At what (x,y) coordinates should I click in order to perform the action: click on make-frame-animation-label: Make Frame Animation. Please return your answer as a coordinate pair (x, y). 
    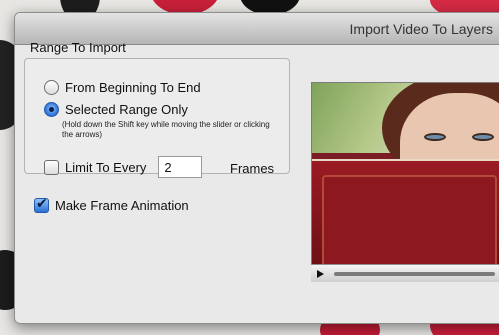
    Looking at the image, I should click on (122, 205).